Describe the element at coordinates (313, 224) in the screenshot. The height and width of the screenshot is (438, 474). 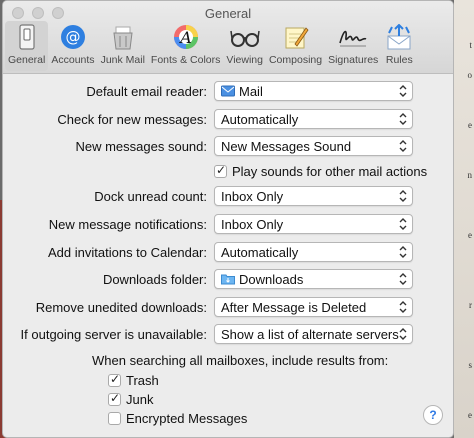
I see `new-message-notifications-popup: Inbox Only` at that location.